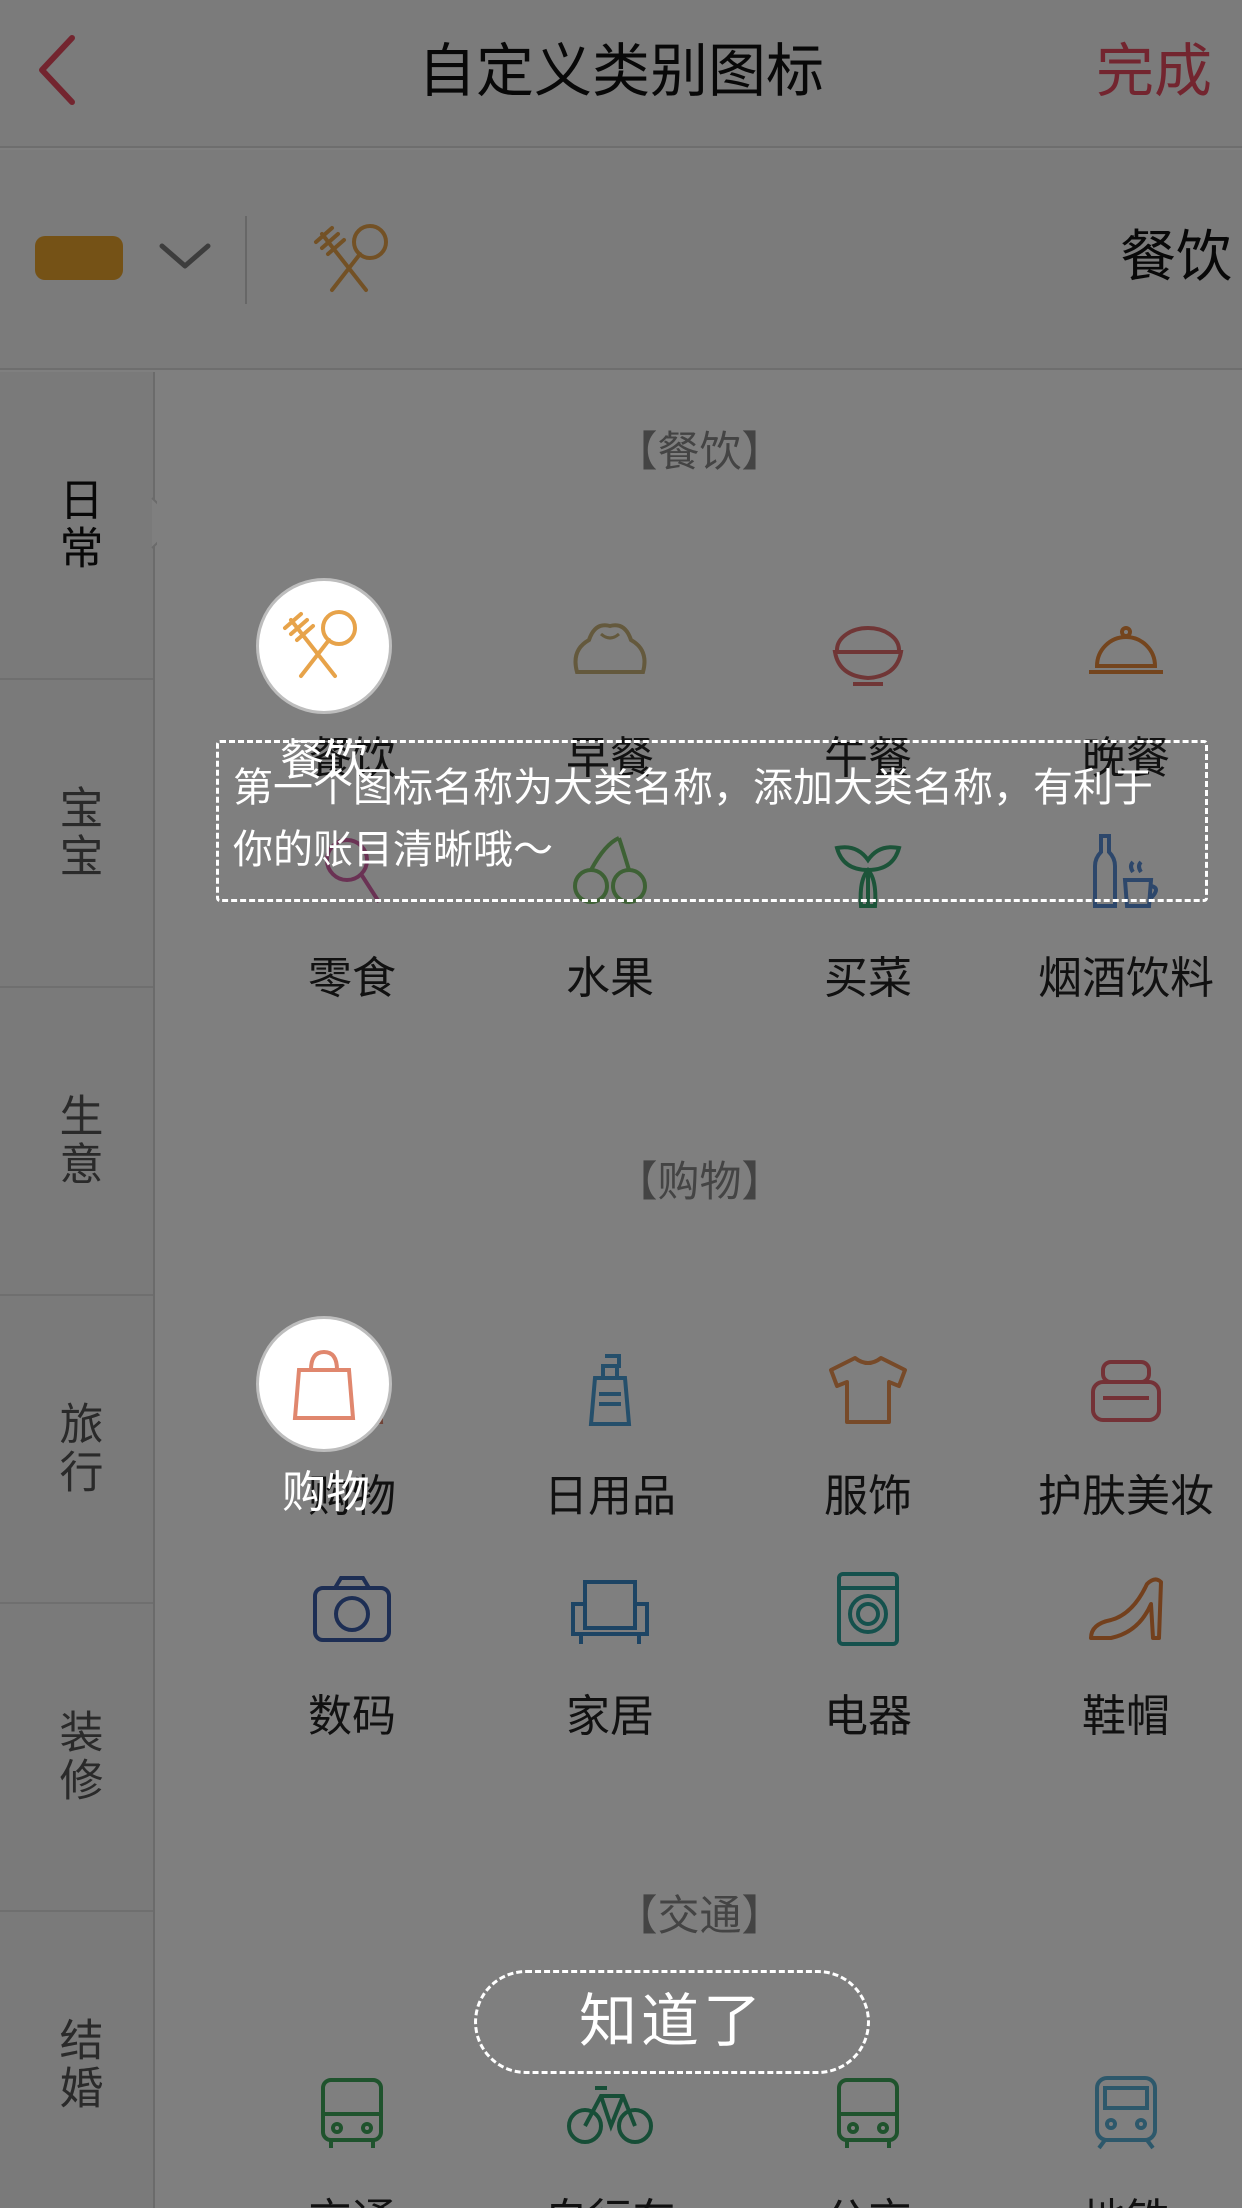 This screenshot has height=2208, width=1242. What do you see at coordinates (326, 1492) in the screenshot?
I see `highlight-label: 购物` at bounding box center [326, 1492].